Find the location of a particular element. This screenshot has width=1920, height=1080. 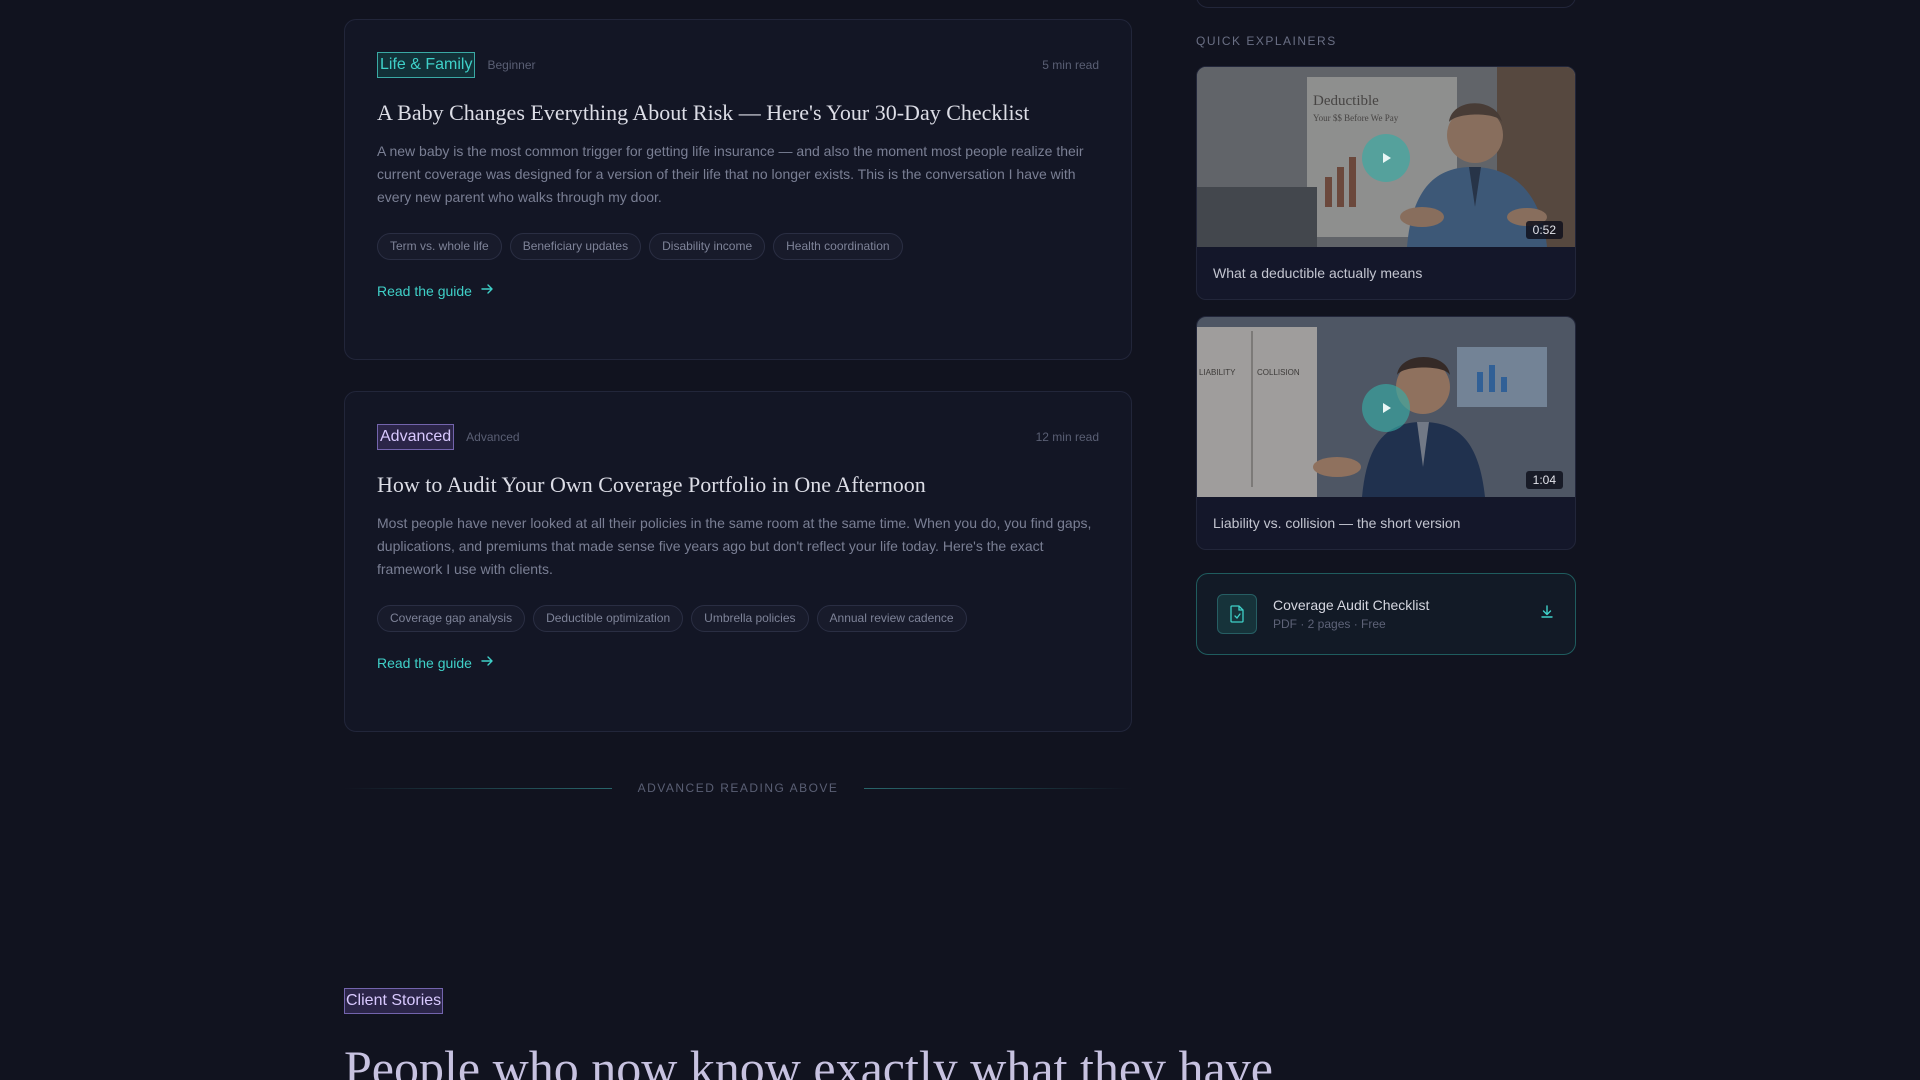

read-time: 5 min read is located at coordinates (1070, 65).